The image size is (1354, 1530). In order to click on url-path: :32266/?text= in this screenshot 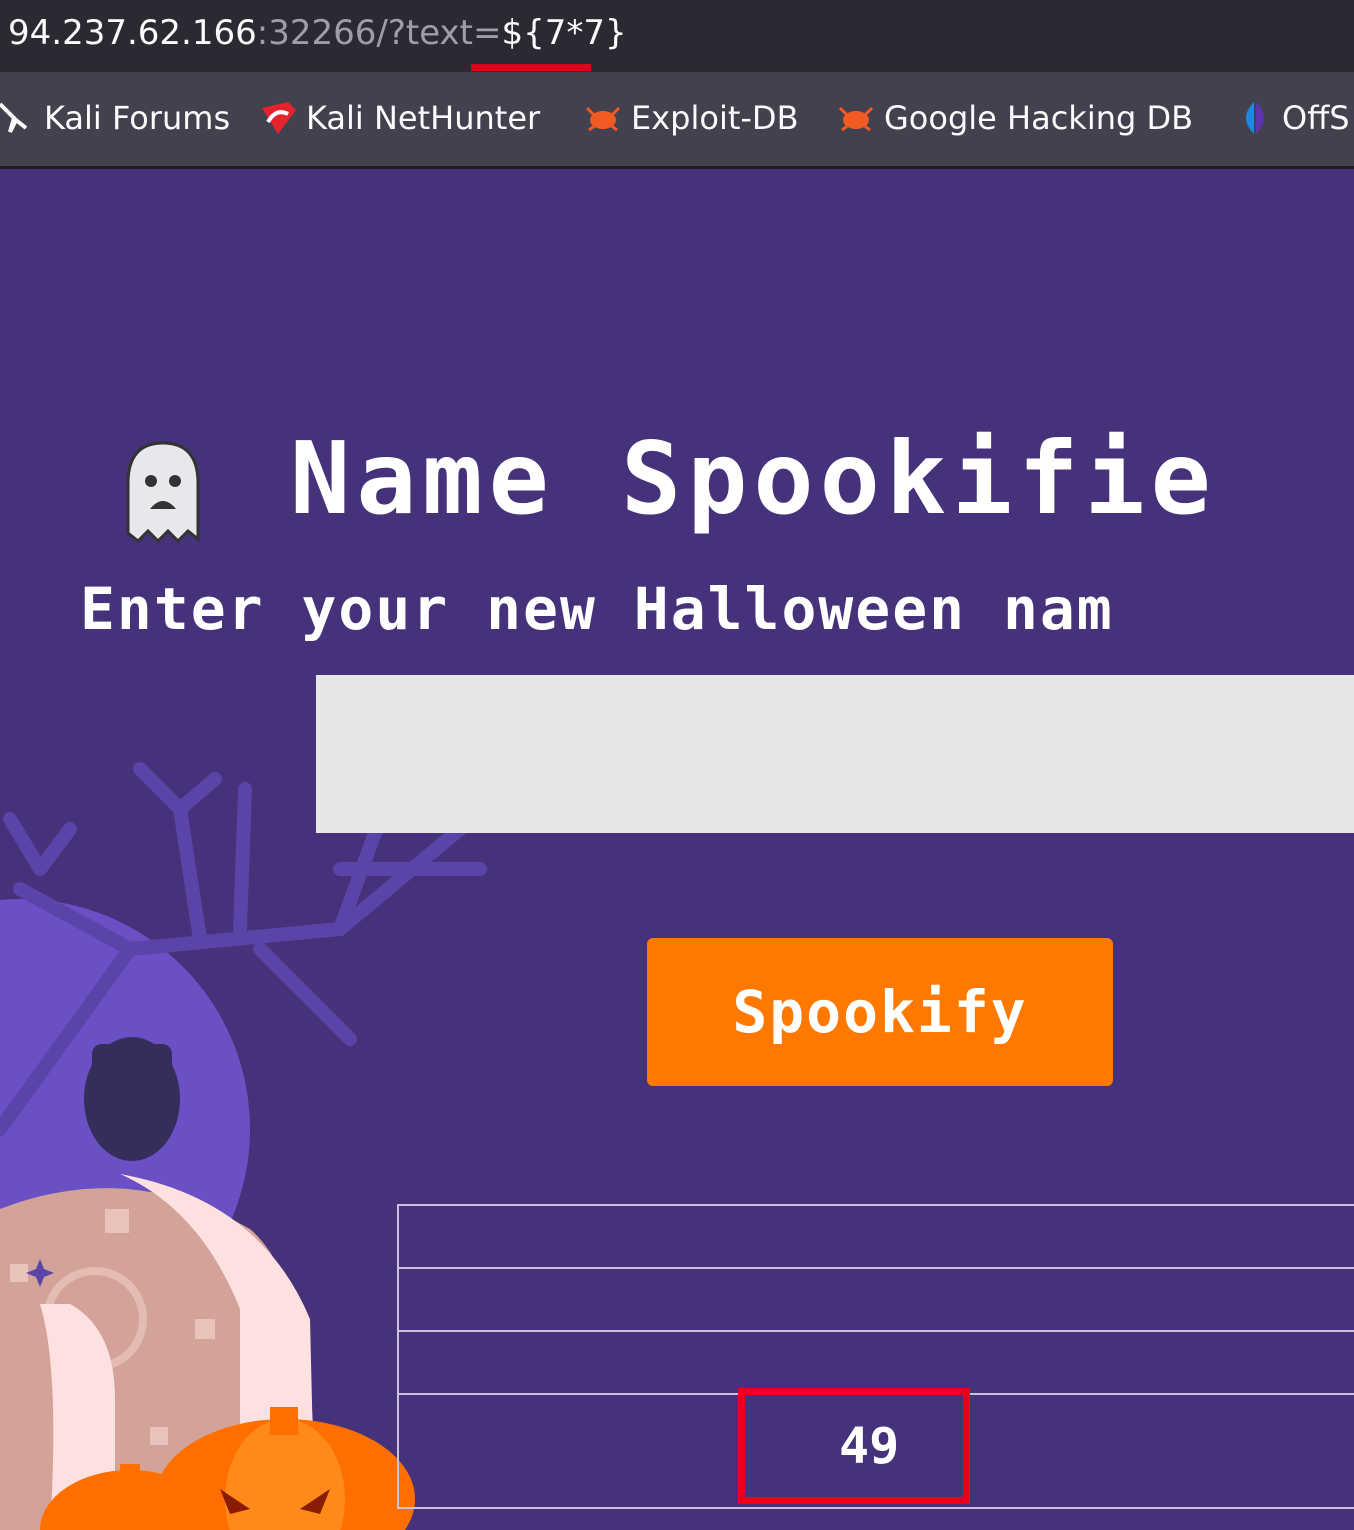, I will do `click(379, 33)`.